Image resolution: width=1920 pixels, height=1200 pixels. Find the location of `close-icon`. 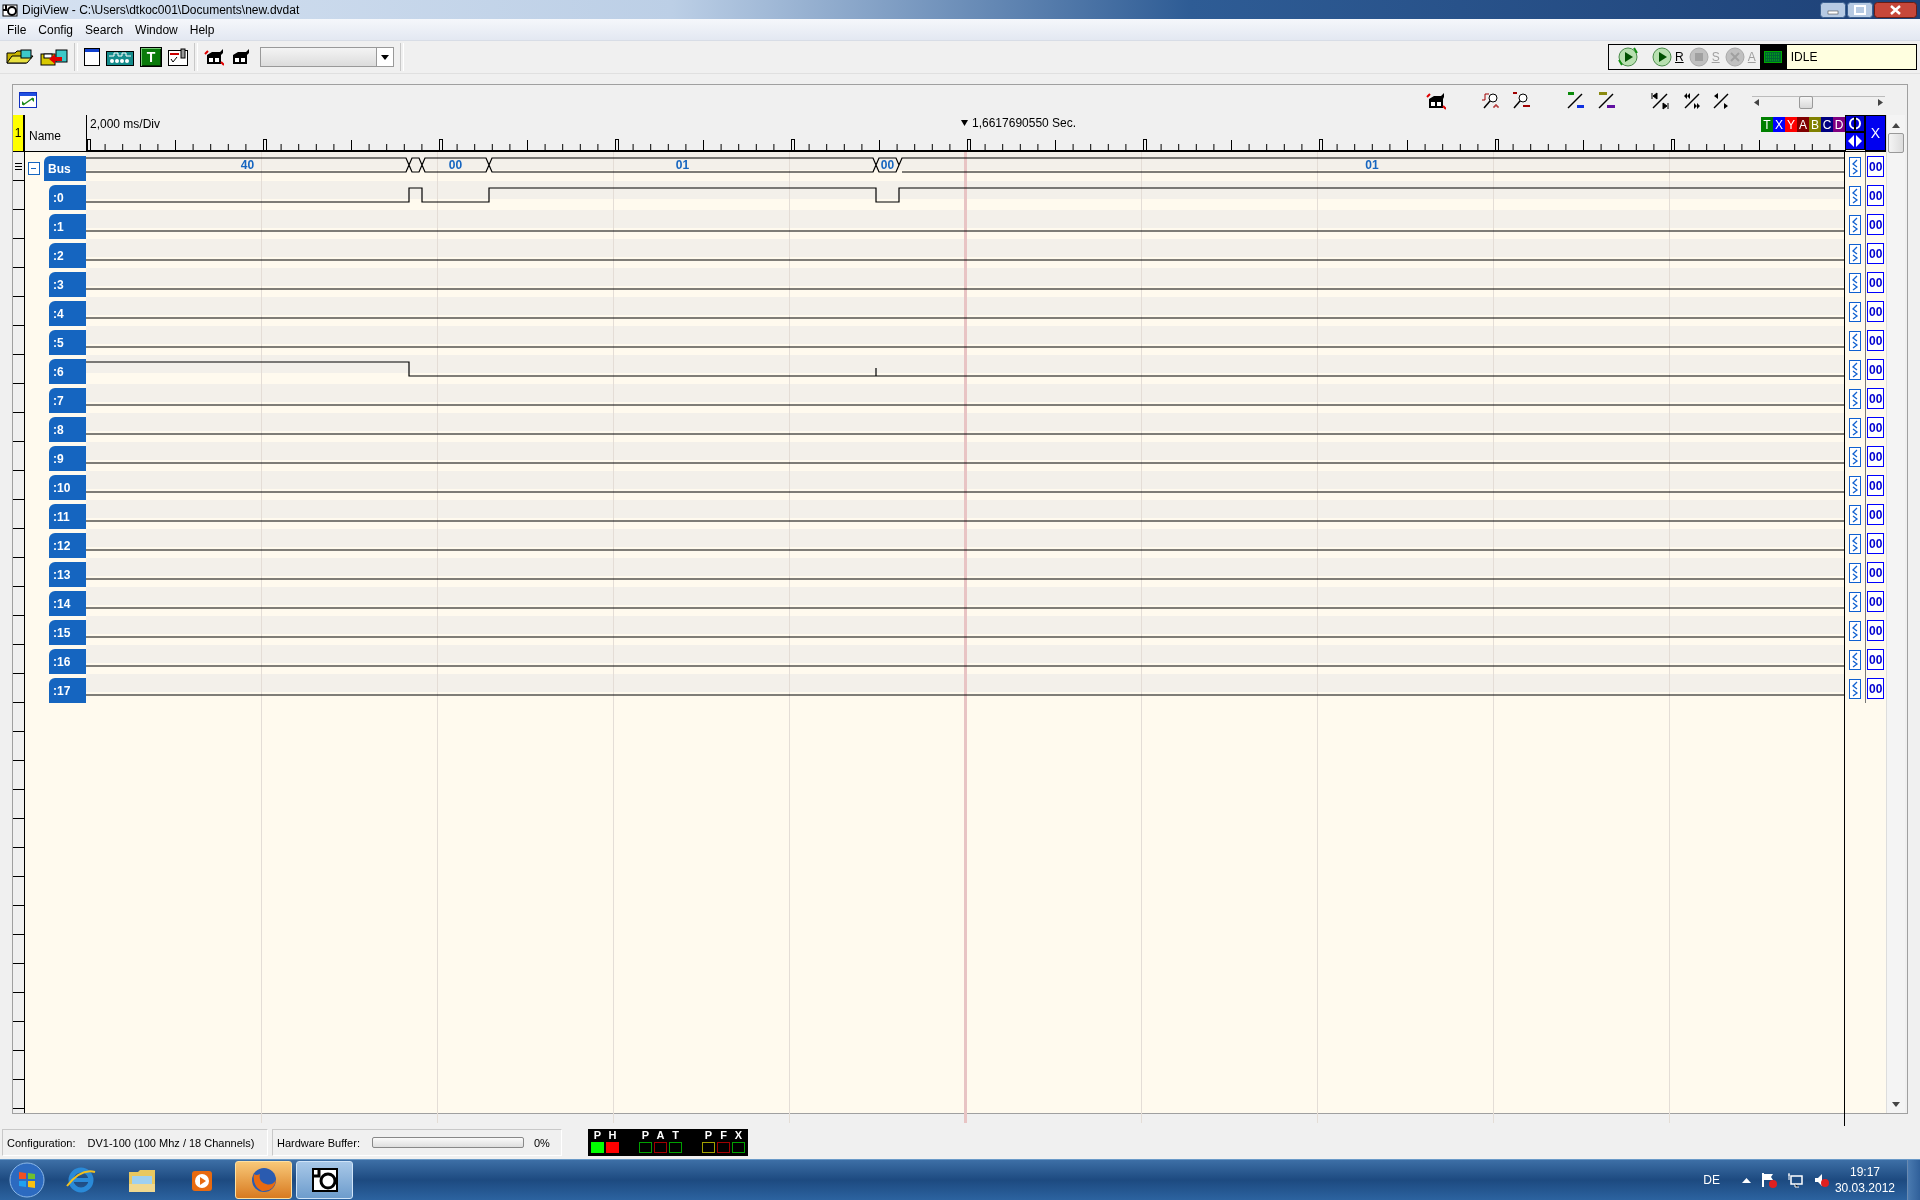

close-icon is located at coordinates (1895, 9).